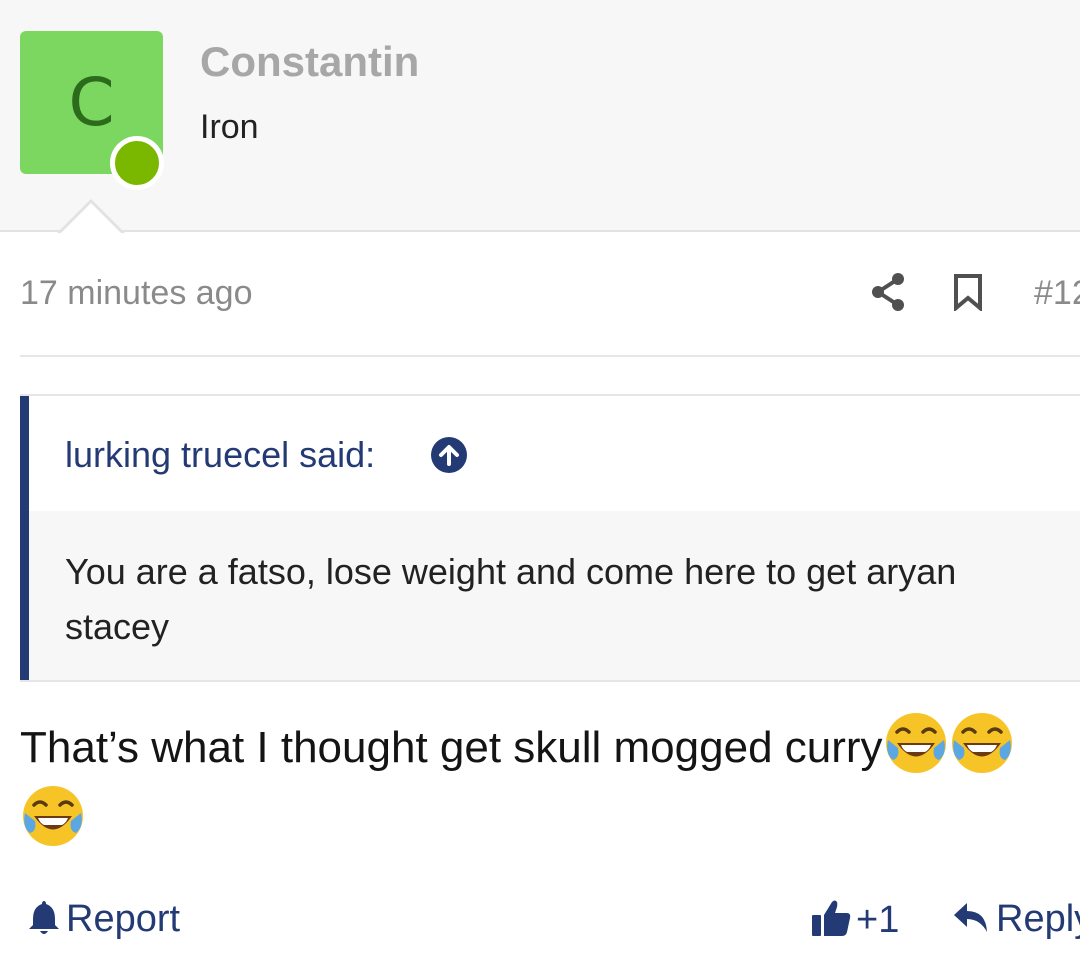  Describe the element at coordinates (1057, 293) in the screenshot. I see `post-number-link: #12` at that location.